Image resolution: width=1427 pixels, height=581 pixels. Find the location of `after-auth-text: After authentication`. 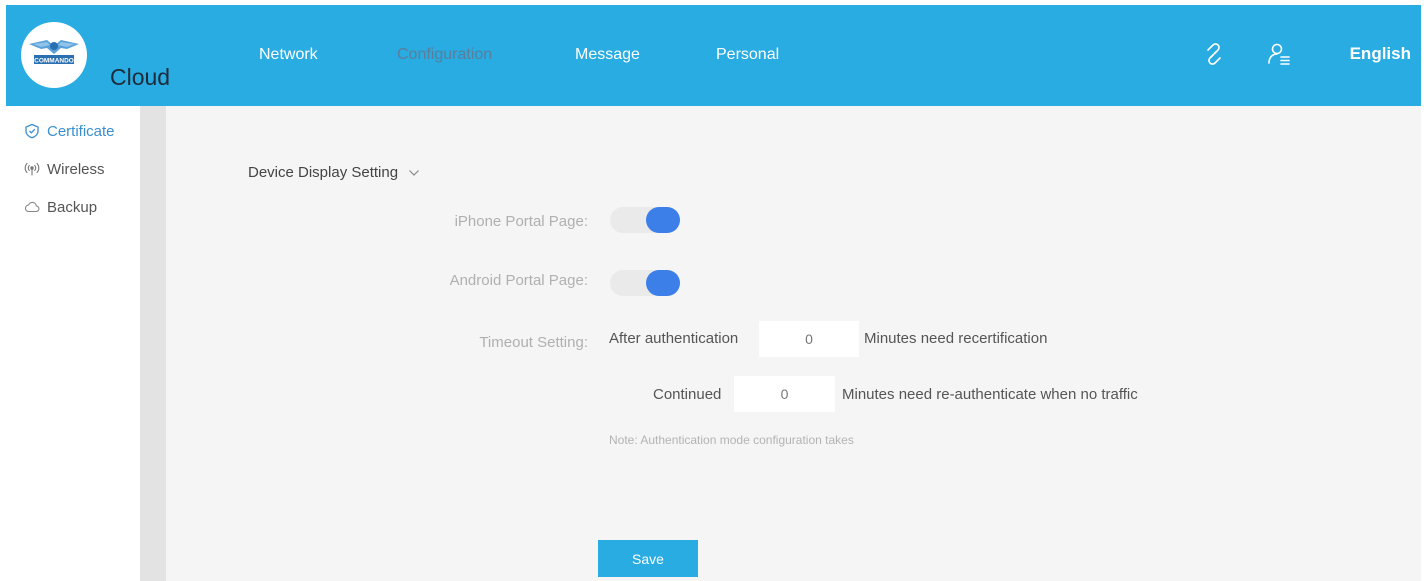

after-auth-text: After authentication is located at coordinates (674, 338).